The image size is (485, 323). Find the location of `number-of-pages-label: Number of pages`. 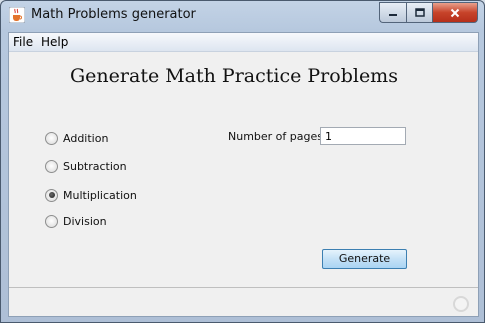

number-of-pages-label: Number of pages is located at coordinates (275, 136).